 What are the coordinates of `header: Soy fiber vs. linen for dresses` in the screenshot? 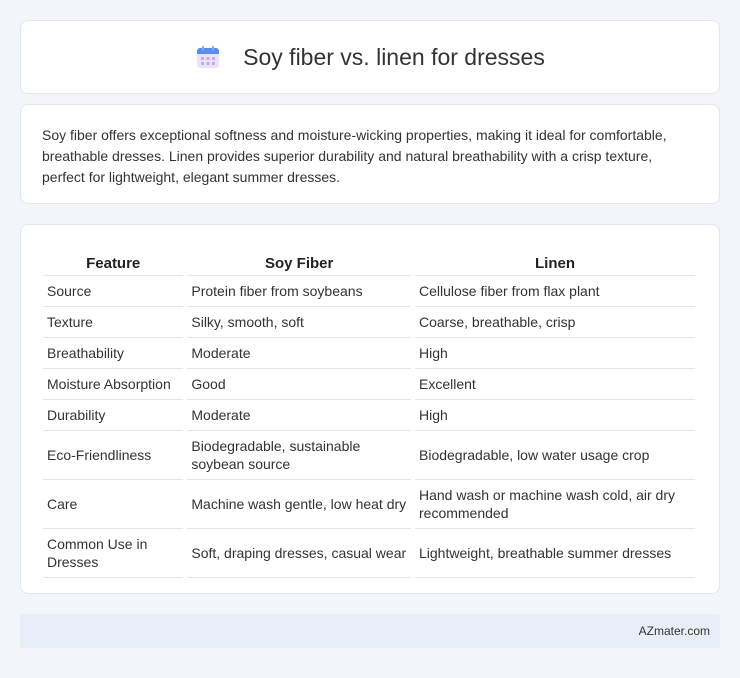 It's located at (370, 57).